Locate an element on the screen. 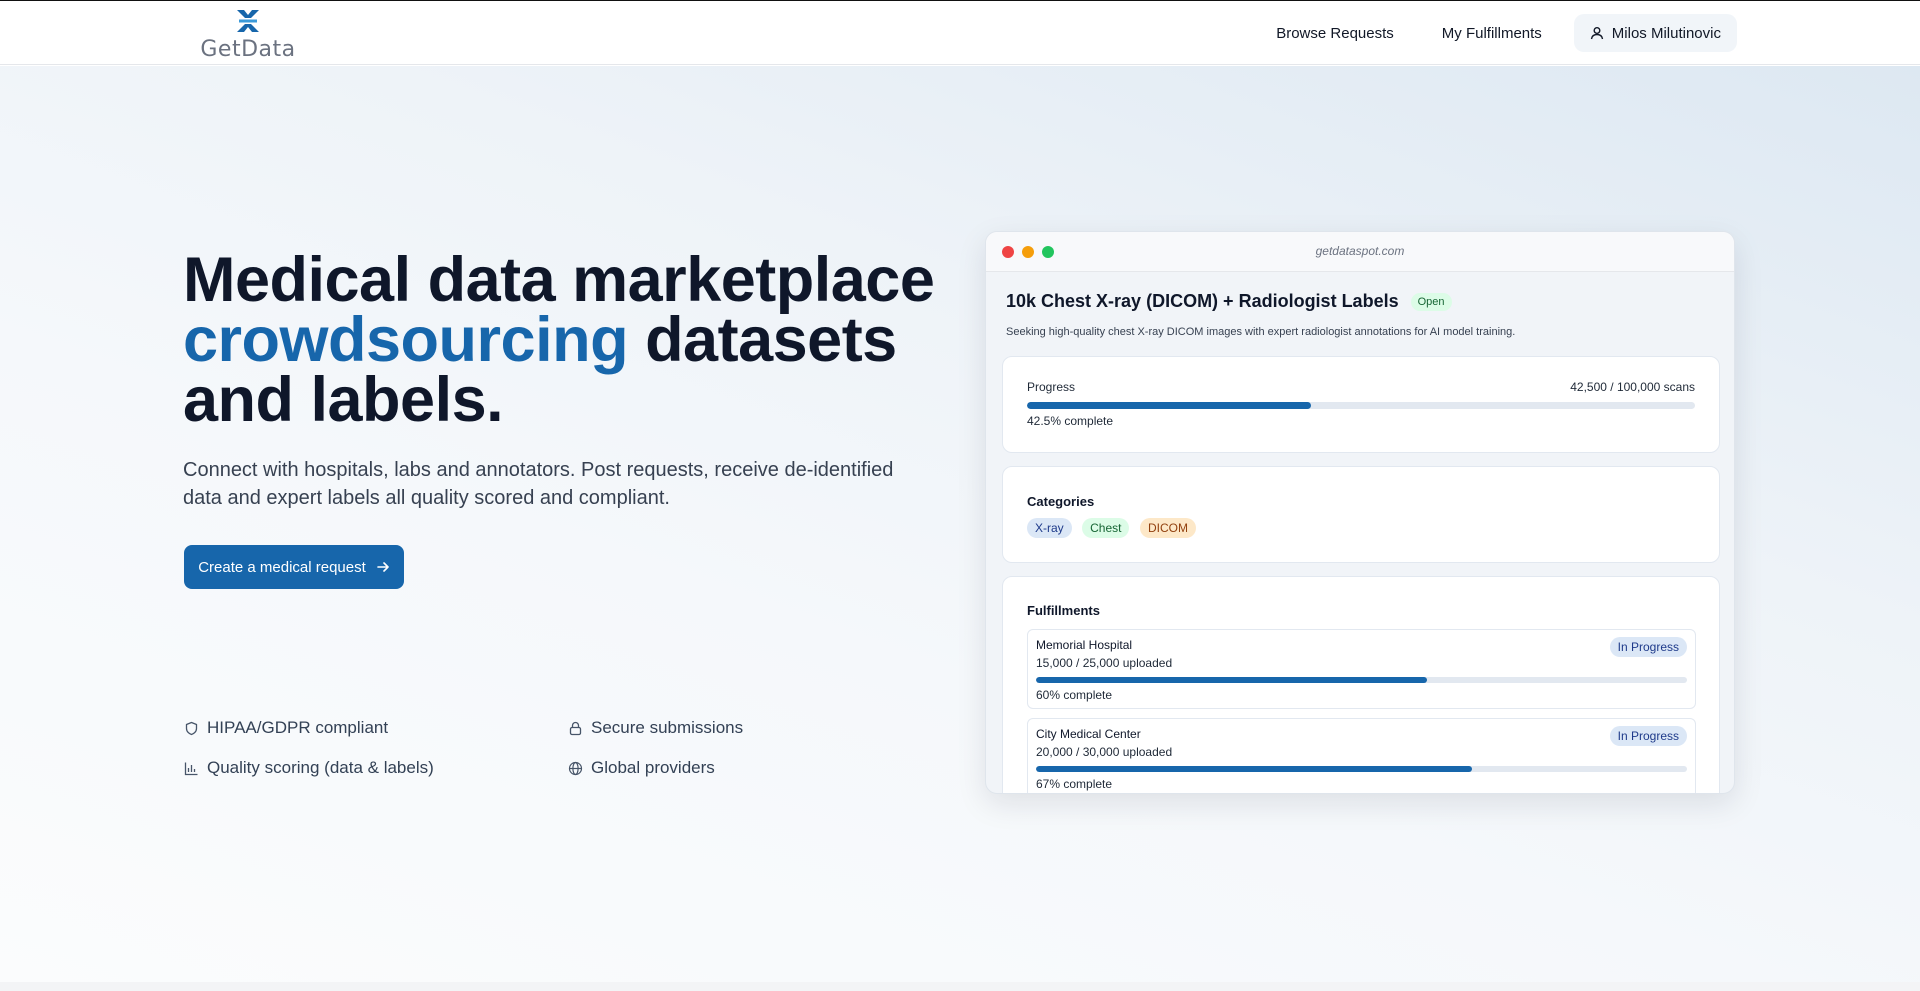 This screenshot has height=991, width=1920. feature-quality: Quality scoring (data & labels) is located at coordinates (309, 768).